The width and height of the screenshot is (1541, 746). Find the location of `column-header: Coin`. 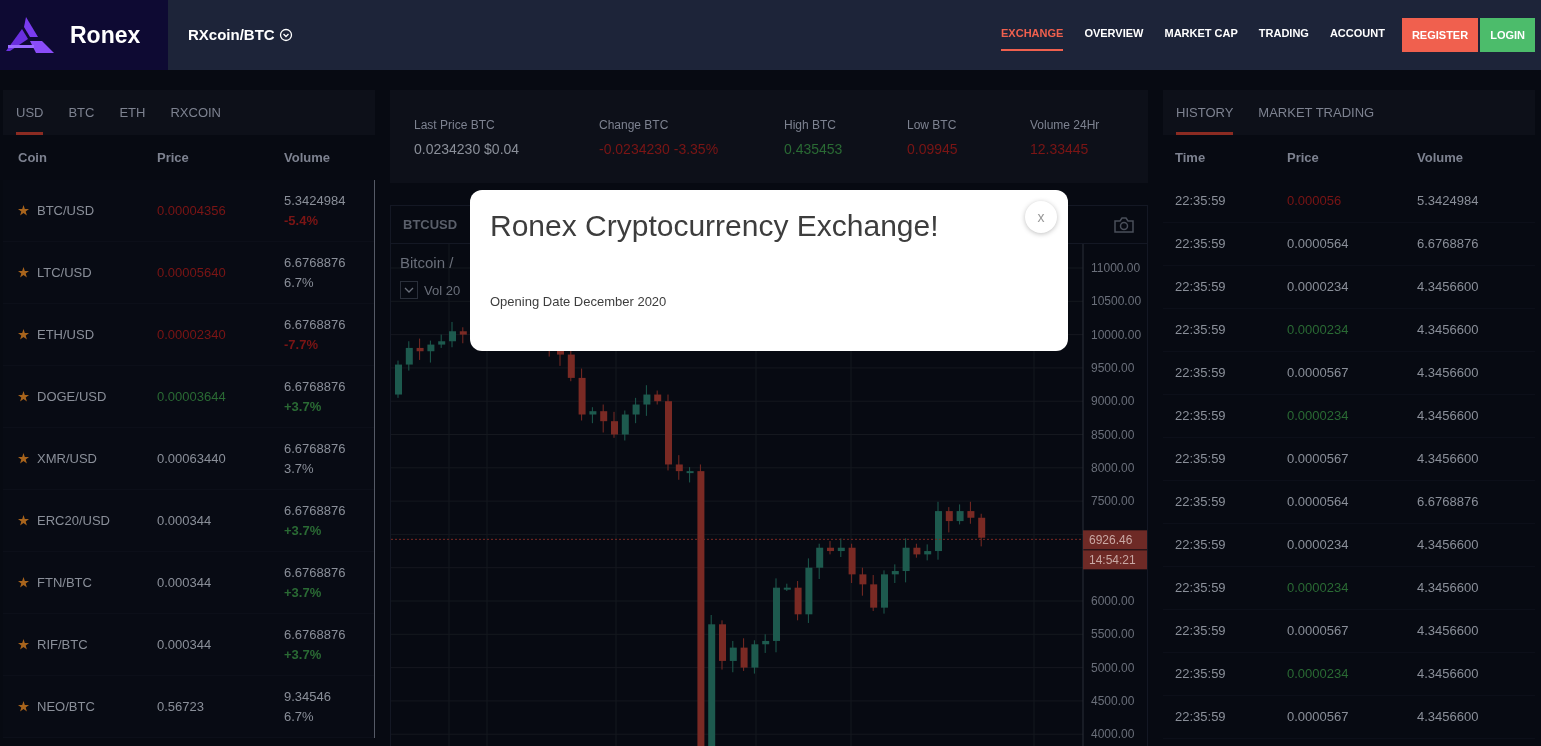

column-header: Coin is located at coordinates (32, 157).